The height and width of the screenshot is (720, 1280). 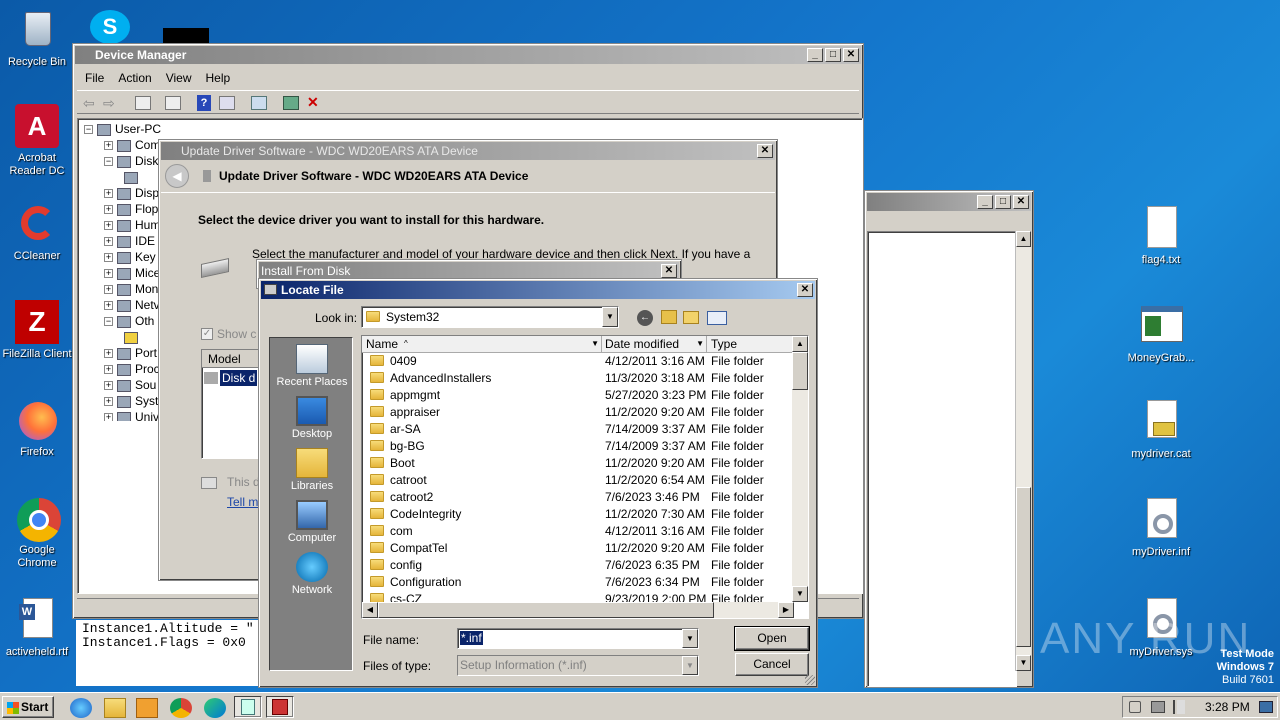 I want to click on file-row: catroot2 7/6/2023 3:46 PM File folder, so click(x=585, y=497).